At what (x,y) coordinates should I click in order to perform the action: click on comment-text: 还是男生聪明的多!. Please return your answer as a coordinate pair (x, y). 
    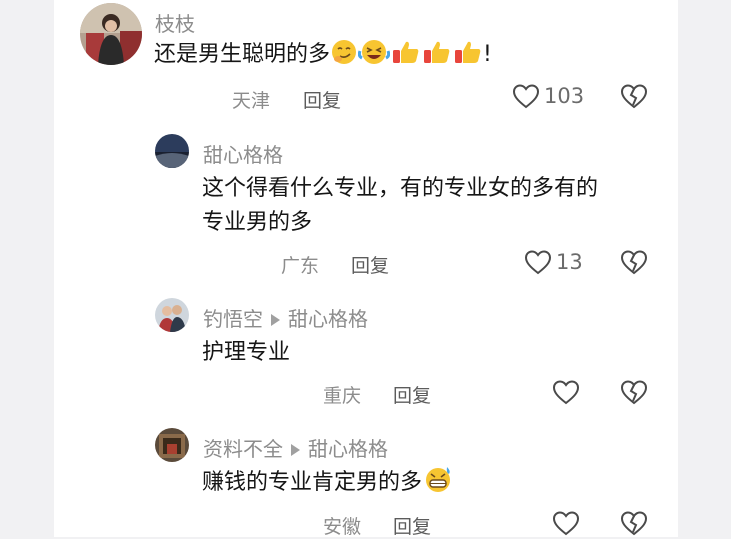
    Looking at the image, I should click on (323, 57).